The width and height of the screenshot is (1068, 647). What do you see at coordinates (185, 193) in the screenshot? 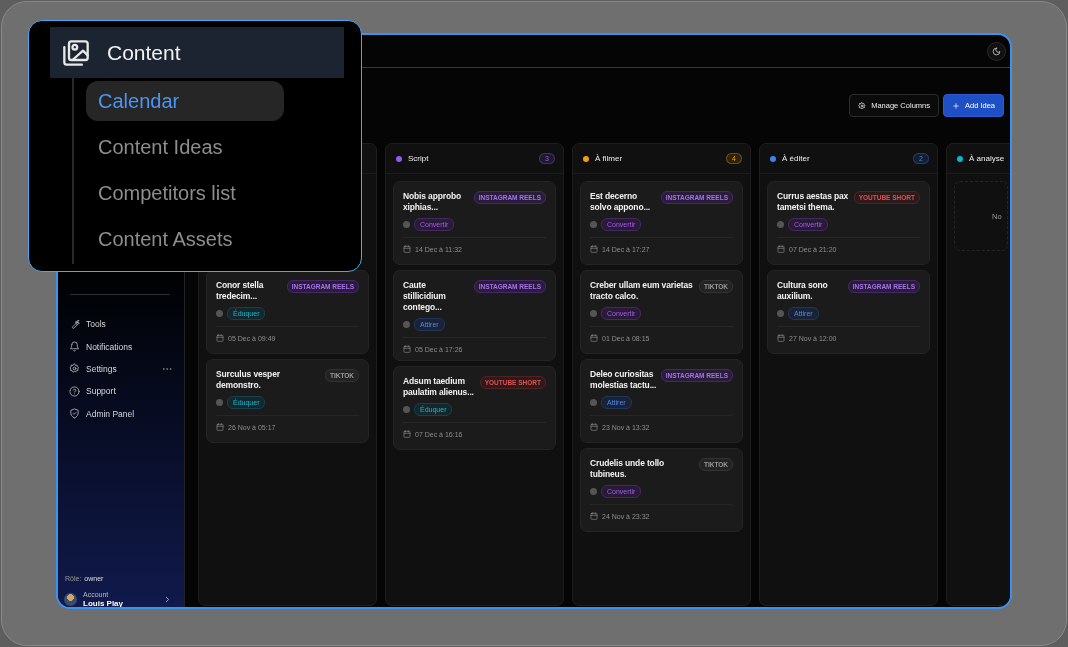
I see `nav-item: Competitors list` at bounding box center [185, 193].